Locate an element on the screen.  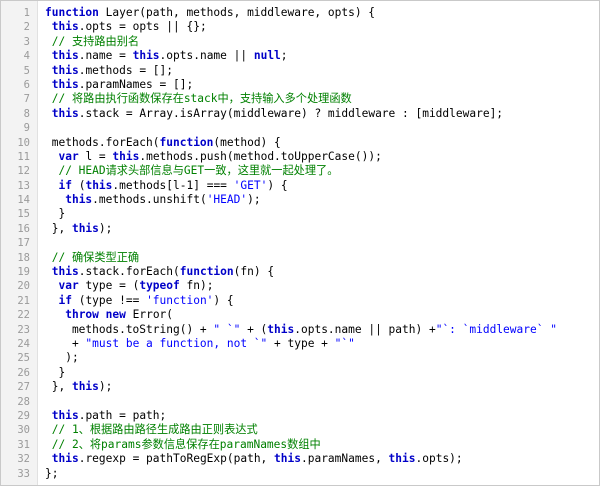
code-token: fn); is located at coordinates (196, 286).